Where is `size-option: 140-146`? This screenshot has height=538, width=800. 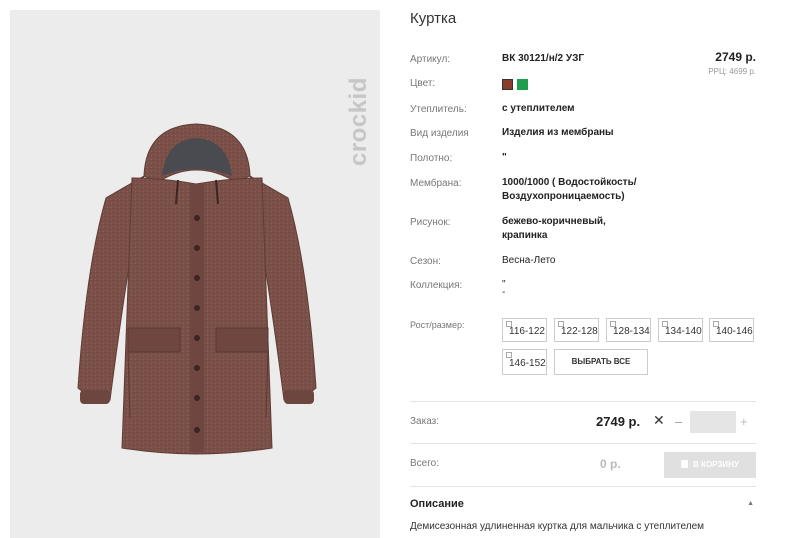 size-option: 140-146 is located at coordinates (731, 330).